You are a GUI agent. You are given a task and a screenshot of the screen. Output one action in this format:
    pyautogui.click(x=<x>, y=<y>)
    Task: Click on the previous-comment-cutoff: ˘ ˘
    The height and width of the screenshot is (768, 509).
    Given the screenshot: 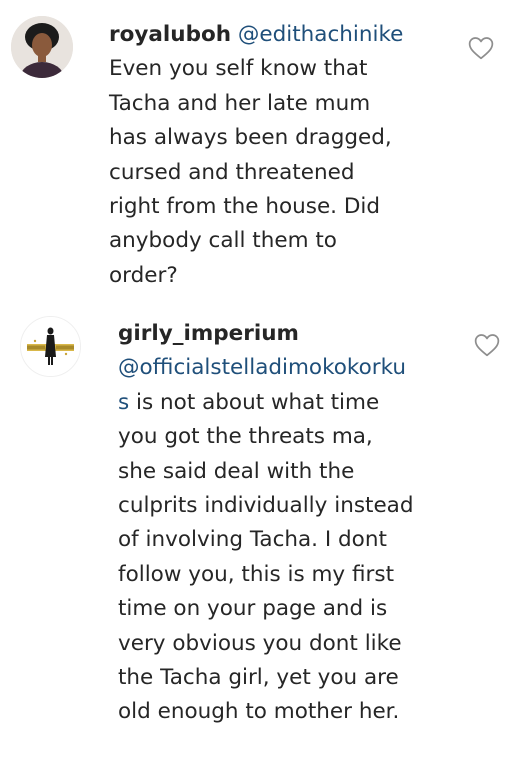 What is the action you would take?
    pyautogui.click(x=254, y=3)
    